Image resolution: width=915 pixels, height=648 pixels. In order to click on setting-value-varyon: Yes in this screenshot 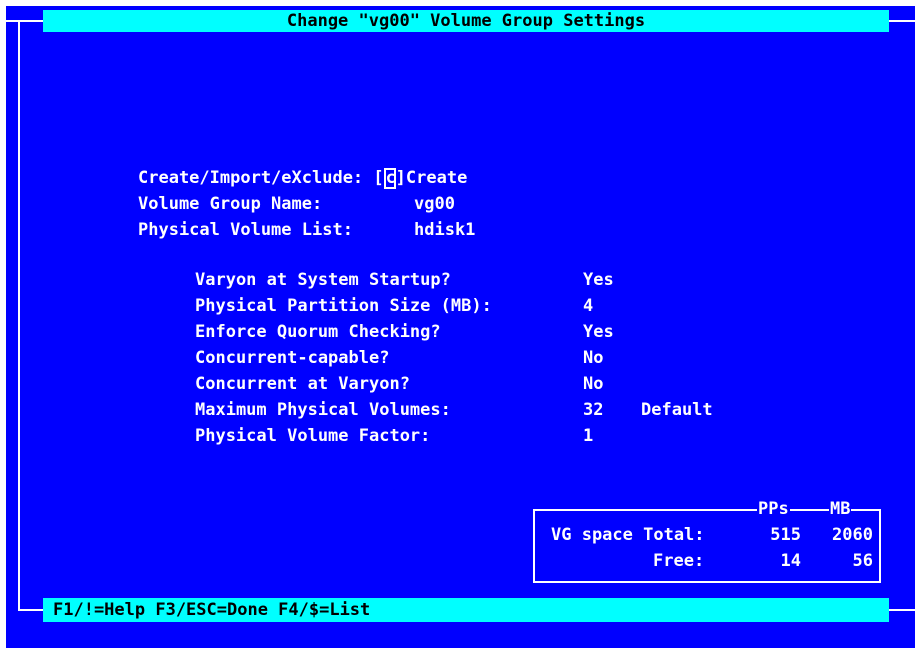, I will do `click(598, 280)`.